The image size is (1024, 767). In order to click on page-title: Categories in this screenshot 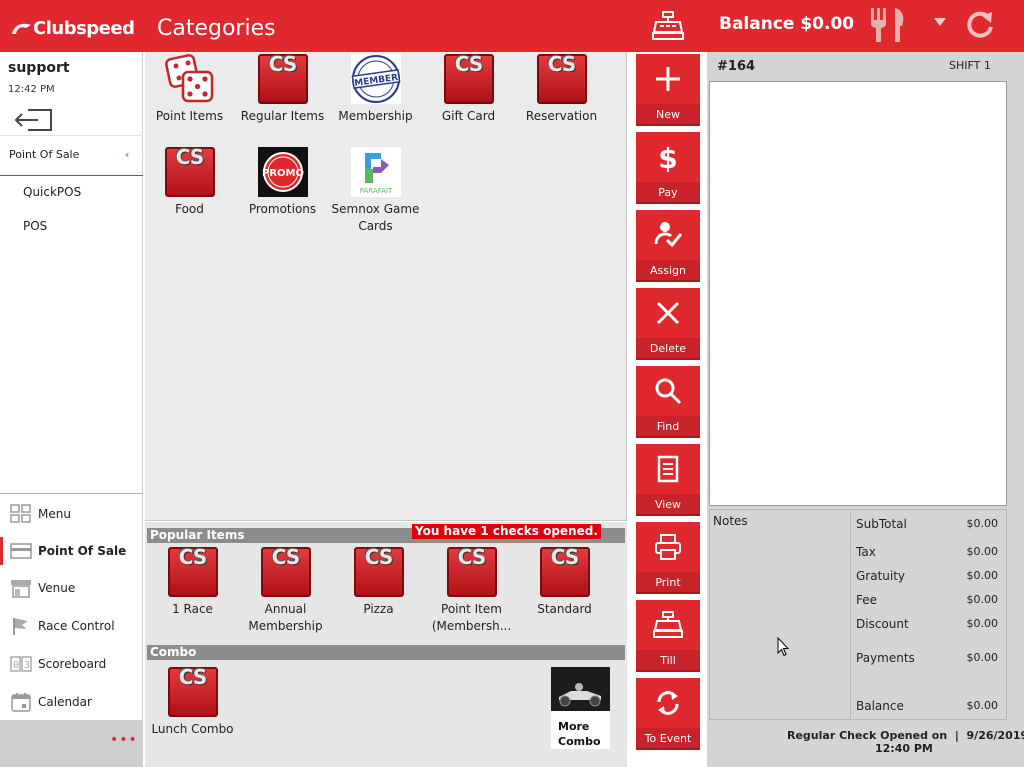, I will do `click(216, 28)`.